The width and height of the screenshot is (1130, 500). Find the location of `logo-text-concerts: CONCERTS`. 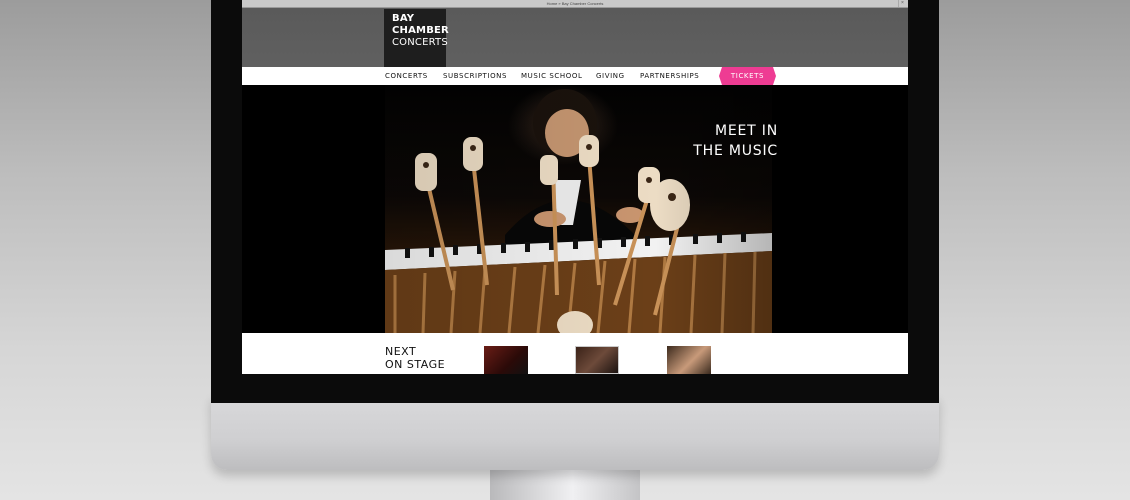

logo-text-concerts: CONCERTS is located at coordinates (420, 42).